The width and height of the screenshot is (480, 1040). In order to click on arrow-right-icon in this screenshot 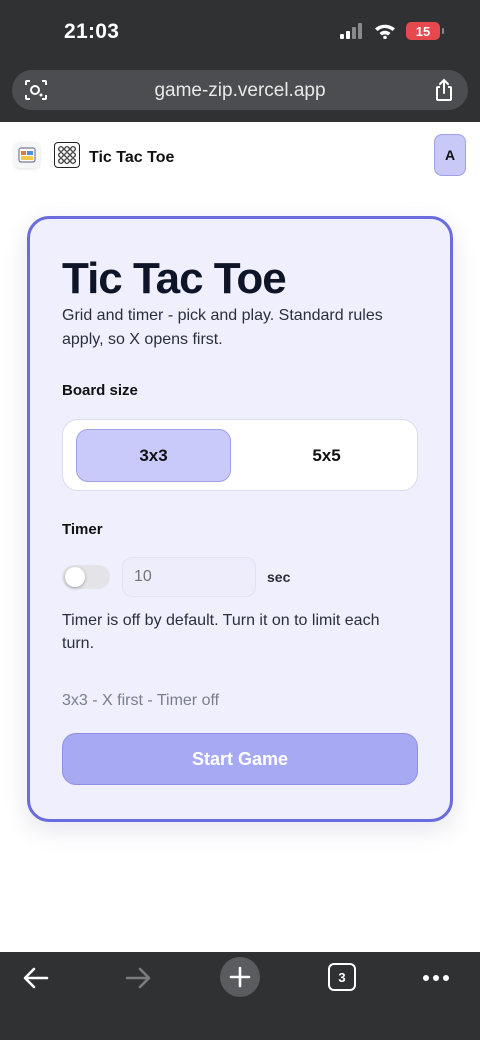, I will do `click(138, 978)`.